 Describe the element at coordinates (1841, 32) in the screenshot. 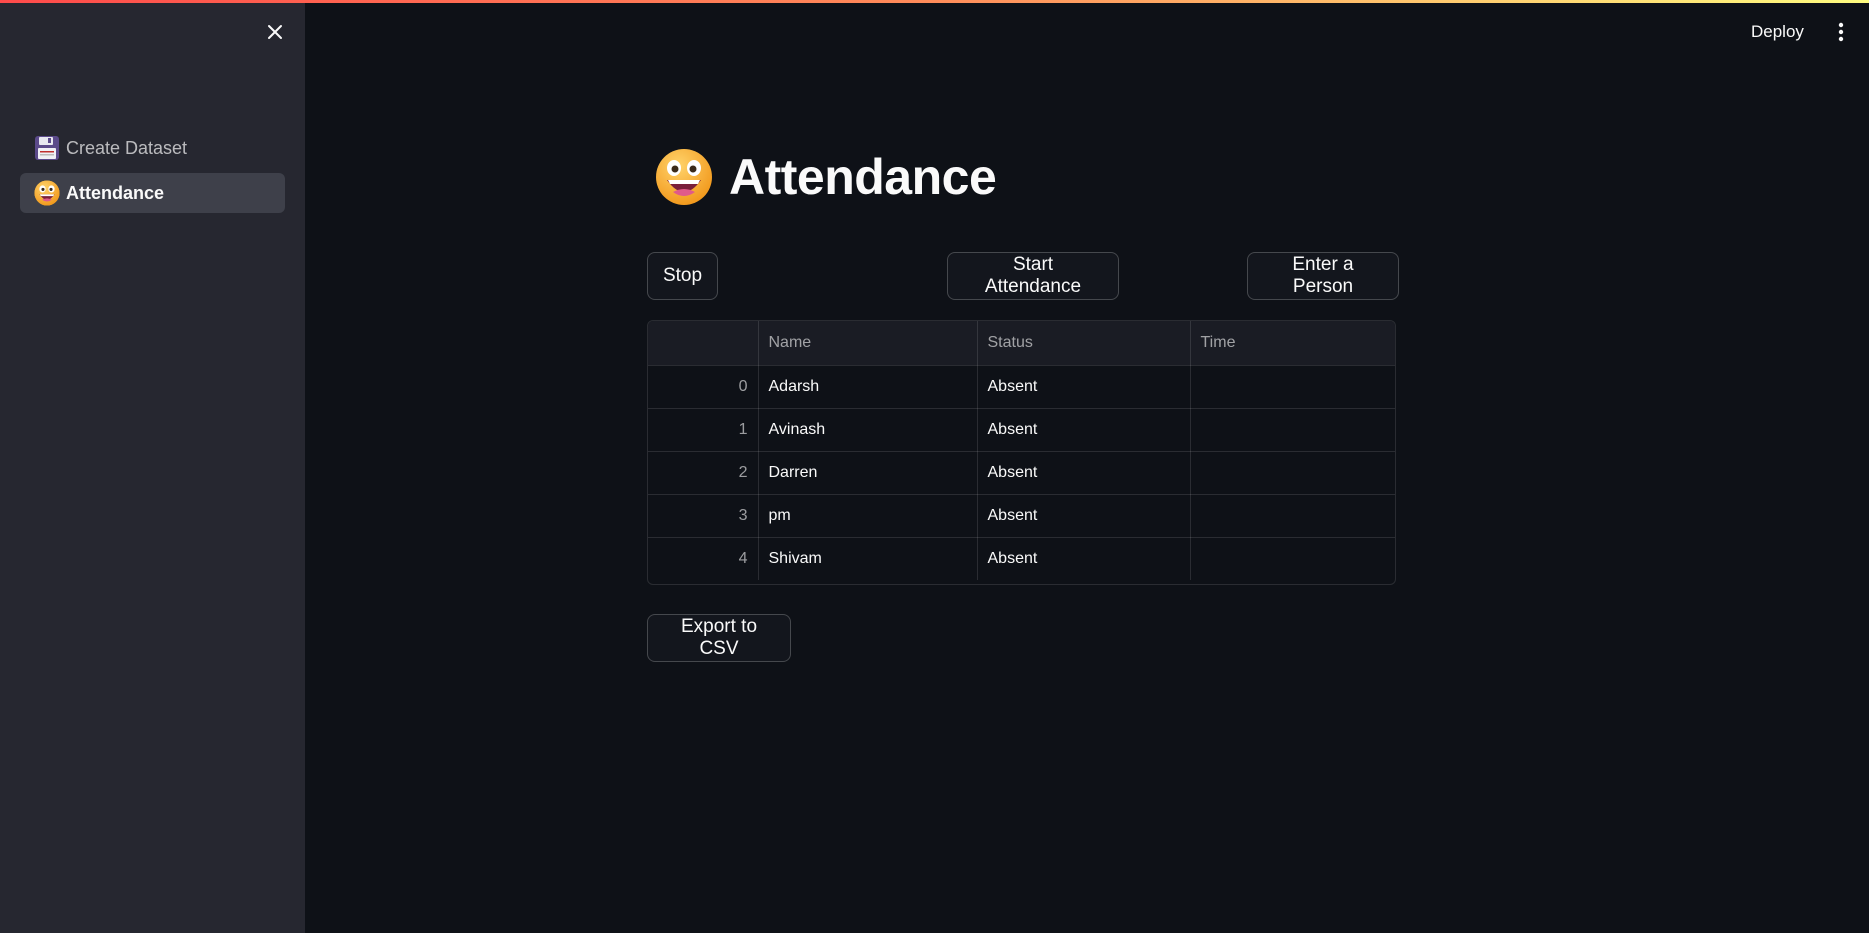

I see `vertical-ellipsis-icon` at that location.